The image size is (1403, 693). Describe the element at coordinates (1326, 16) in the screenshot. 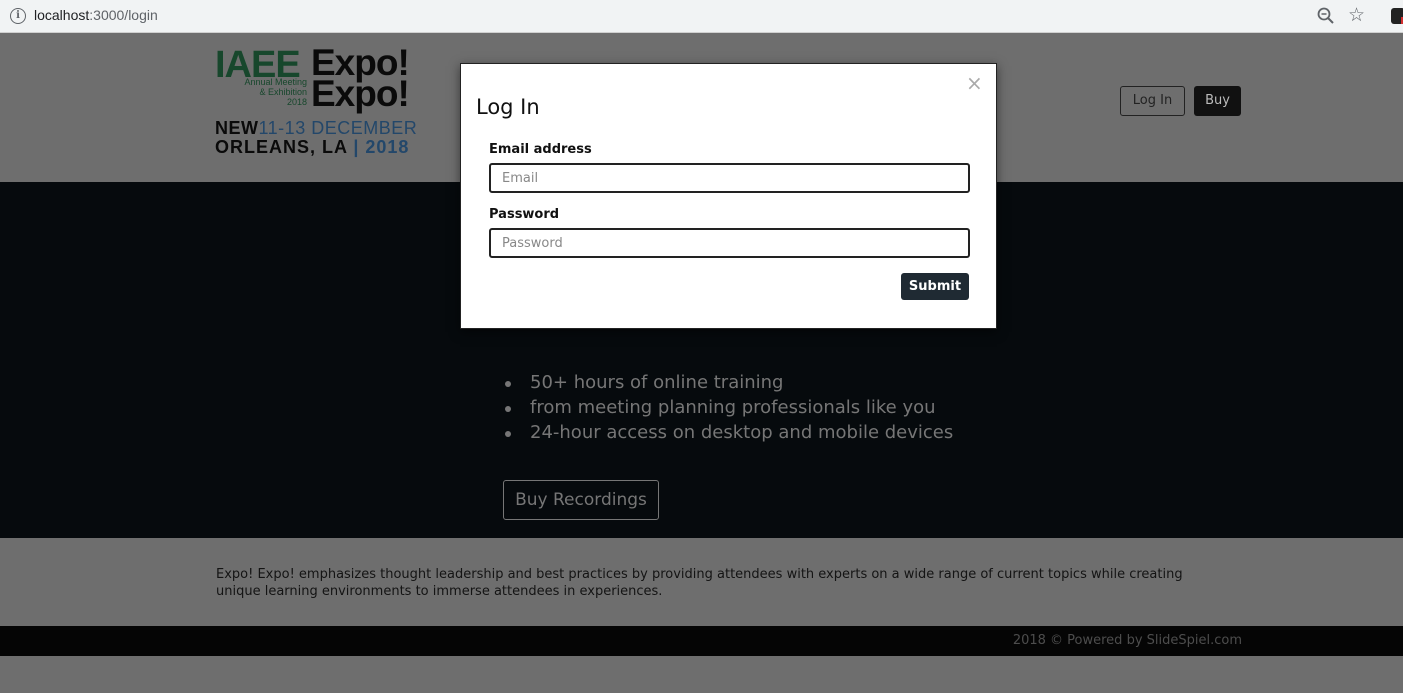

I see `zoom-icon` at that location.